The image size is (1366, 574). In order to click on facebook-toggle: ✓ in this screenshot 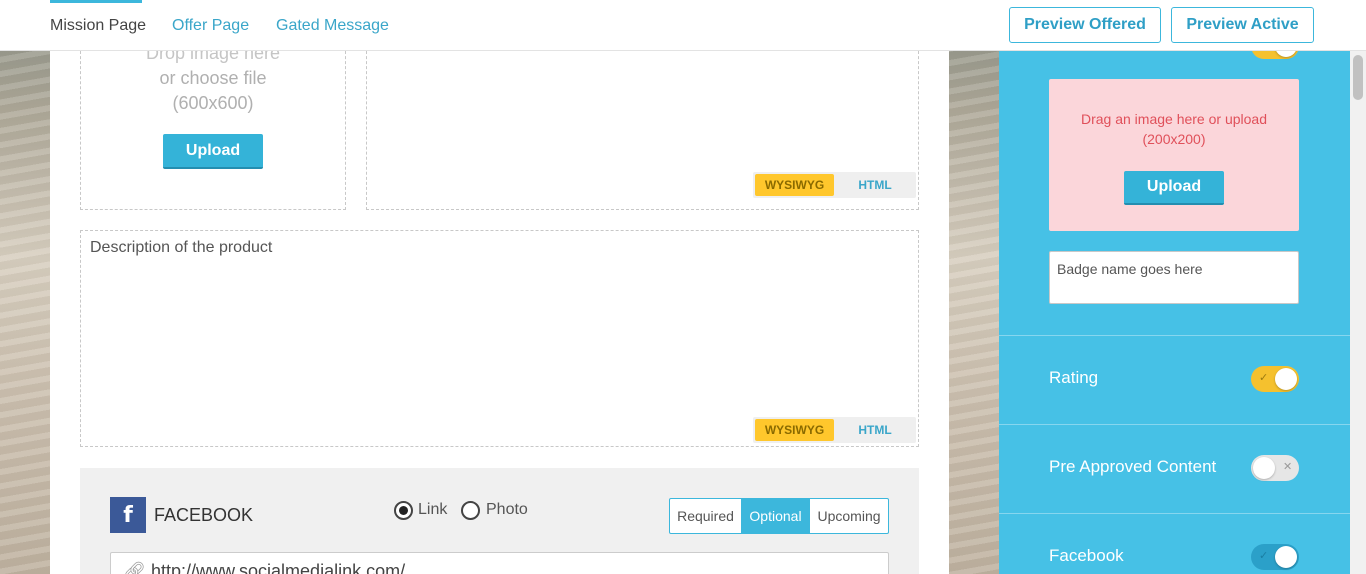, I will do `click(1275, 557)`.